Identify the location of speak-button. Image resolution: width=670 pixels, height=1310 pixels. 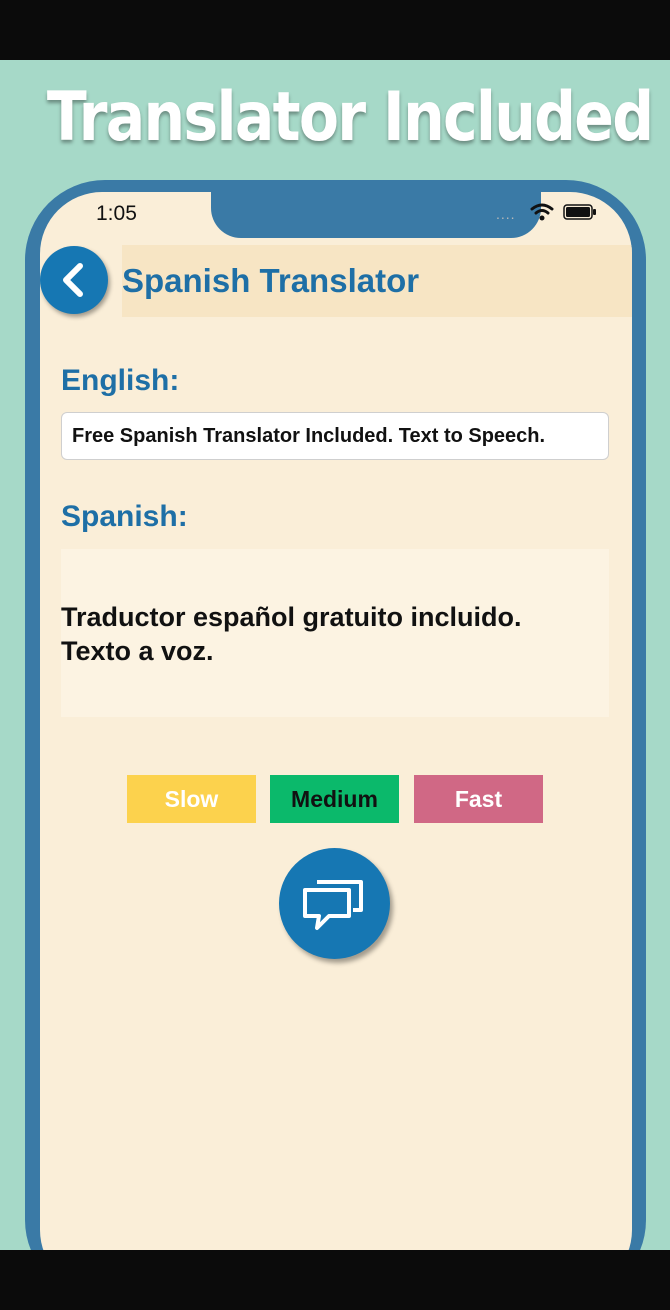
(334, 903).